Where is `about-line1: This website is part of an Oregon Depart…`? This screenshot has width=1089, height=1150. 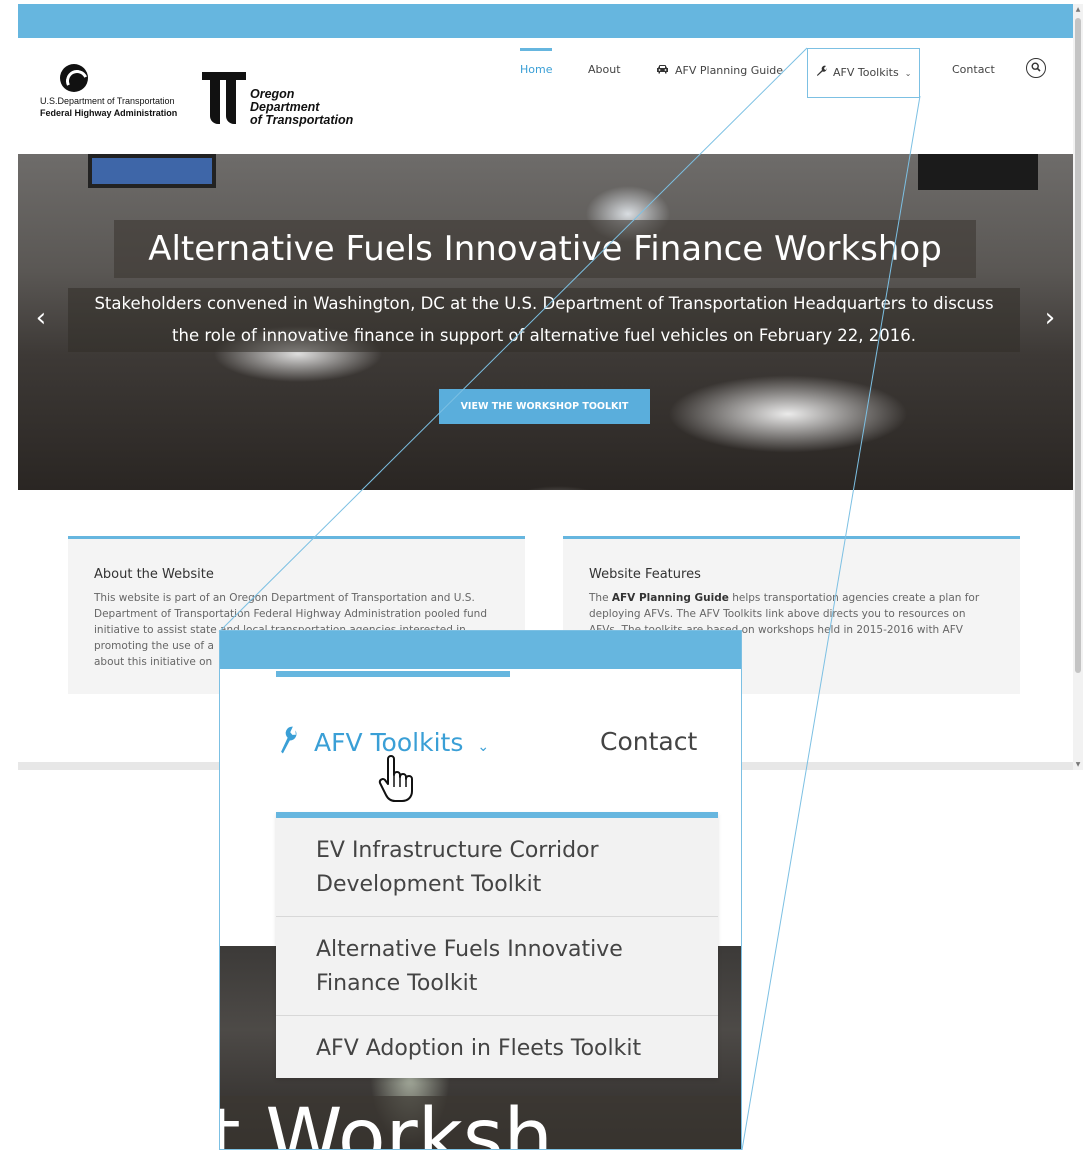
about-line1: This website is part of an Oregon Depart… is located at coordinates (284, 598).